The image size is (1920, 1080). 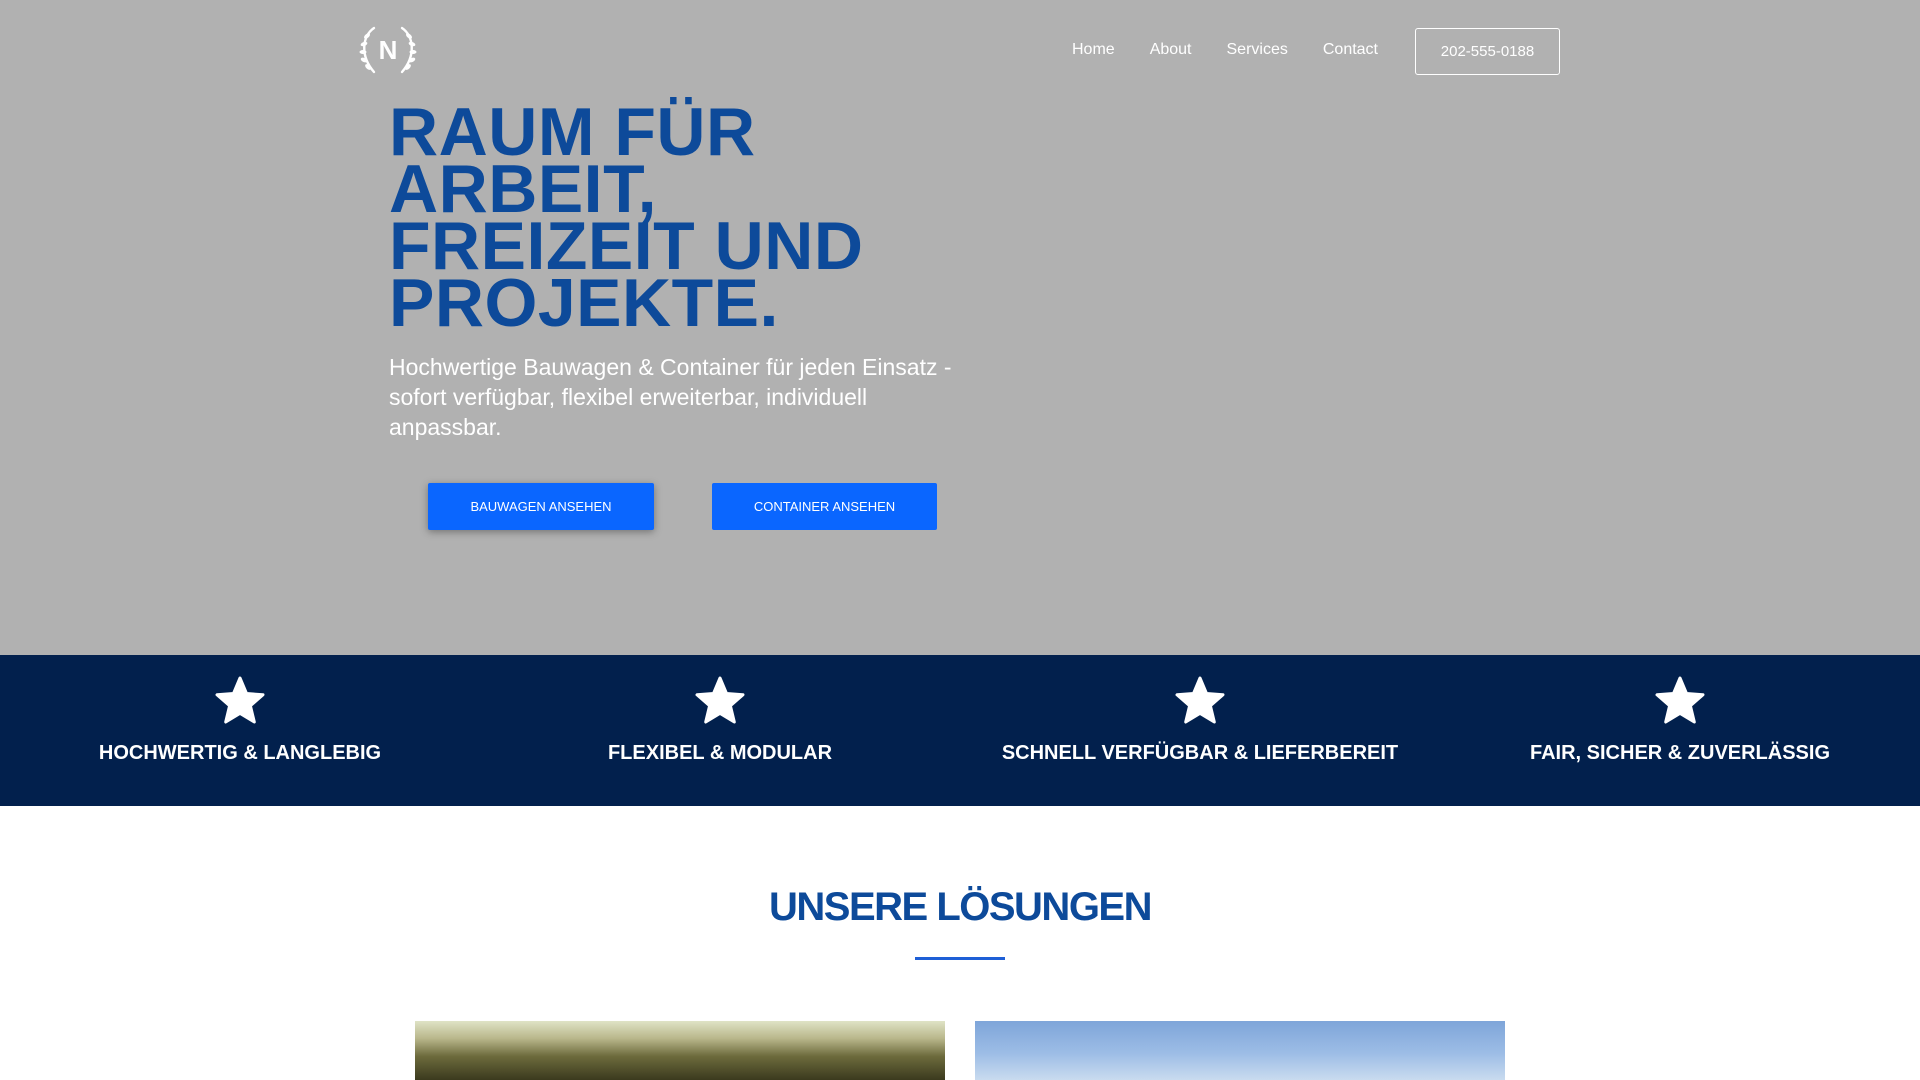 What do you see at coordinates (824, 506) in the screenshot?
I see `container-button: CONTAINER ANSEHEN` at bounding box center [824, 506].